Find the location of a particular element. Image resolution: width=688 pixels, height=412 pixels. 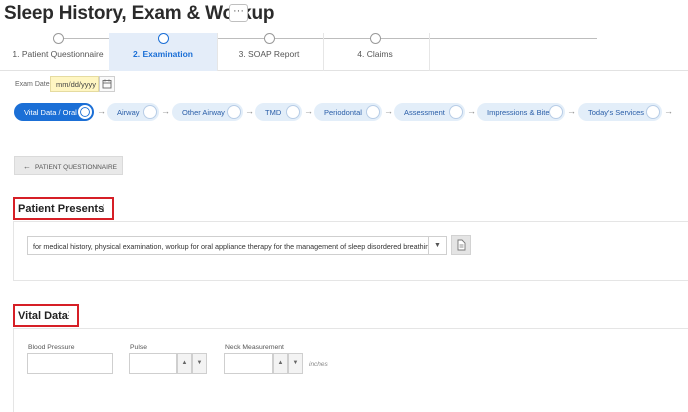

document-button is located at coordinates (461, 245).